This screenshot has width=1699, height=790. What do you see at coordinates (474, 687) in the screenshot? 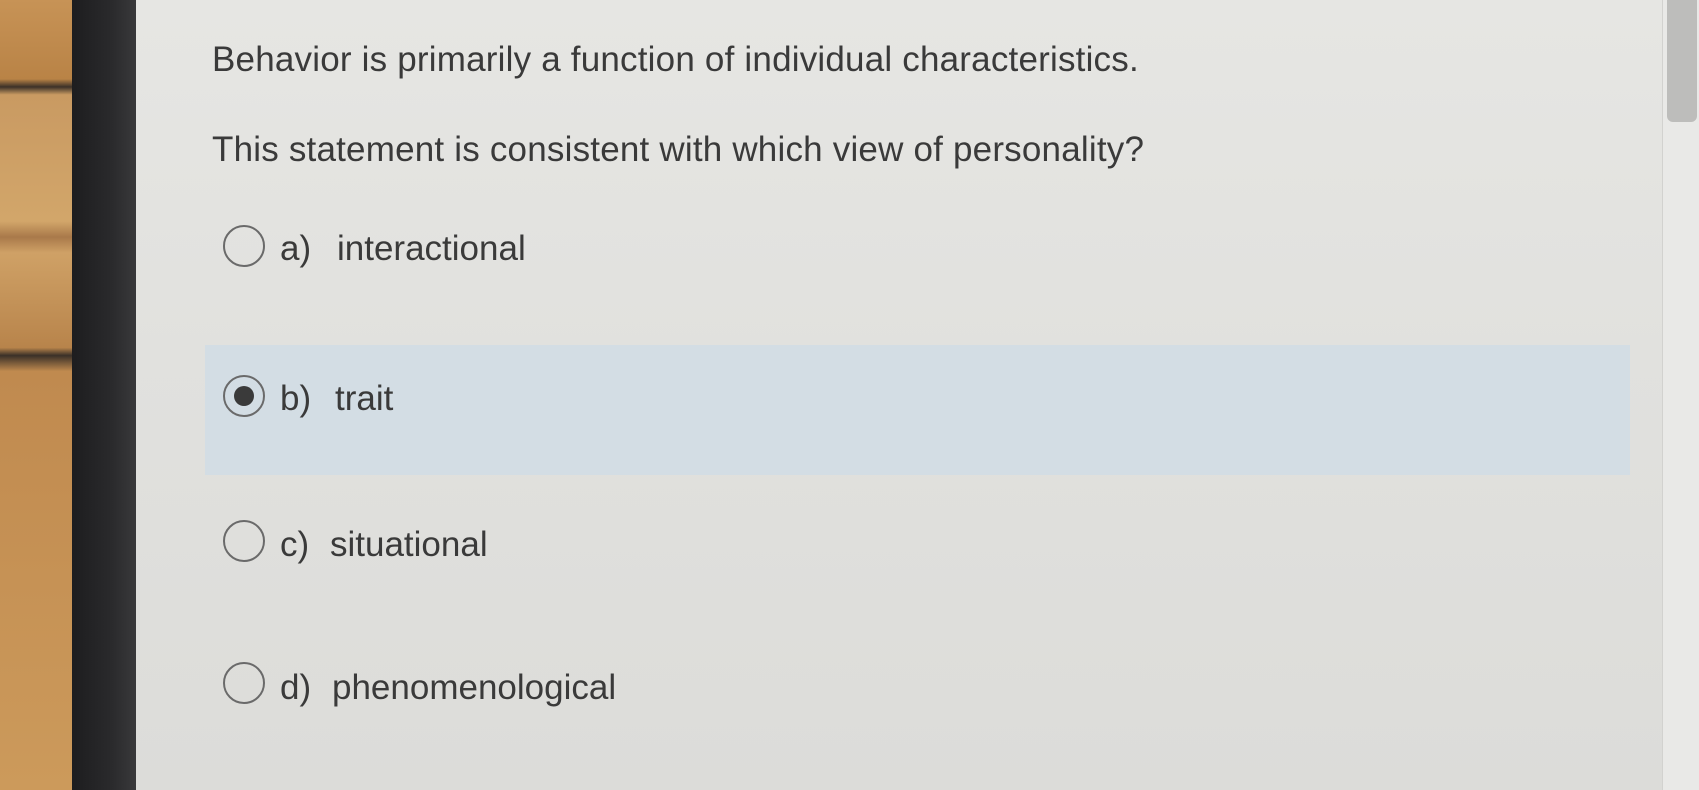
I see `option-label: phenomenological` at bounding box center [474, 687].